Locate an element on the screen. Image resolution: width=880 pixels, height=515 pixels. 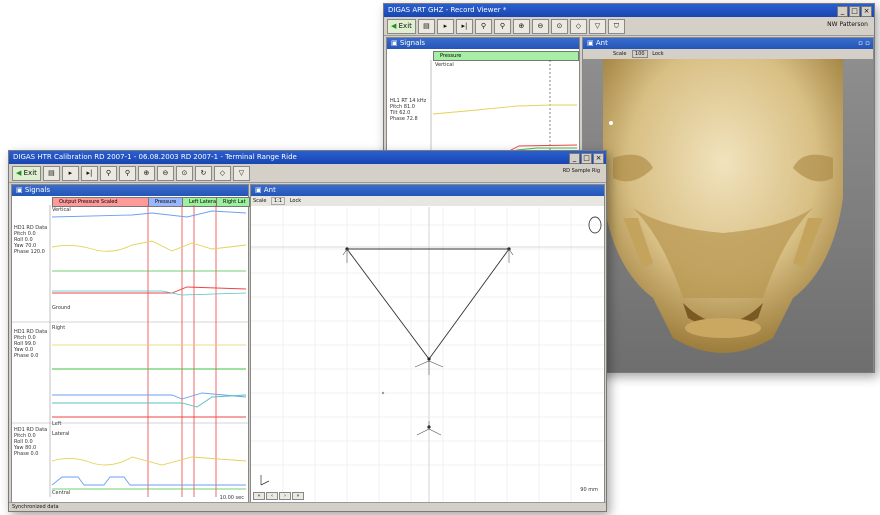
view-bottom-bar: « ‹ › » is located at coordinates (278, 496).